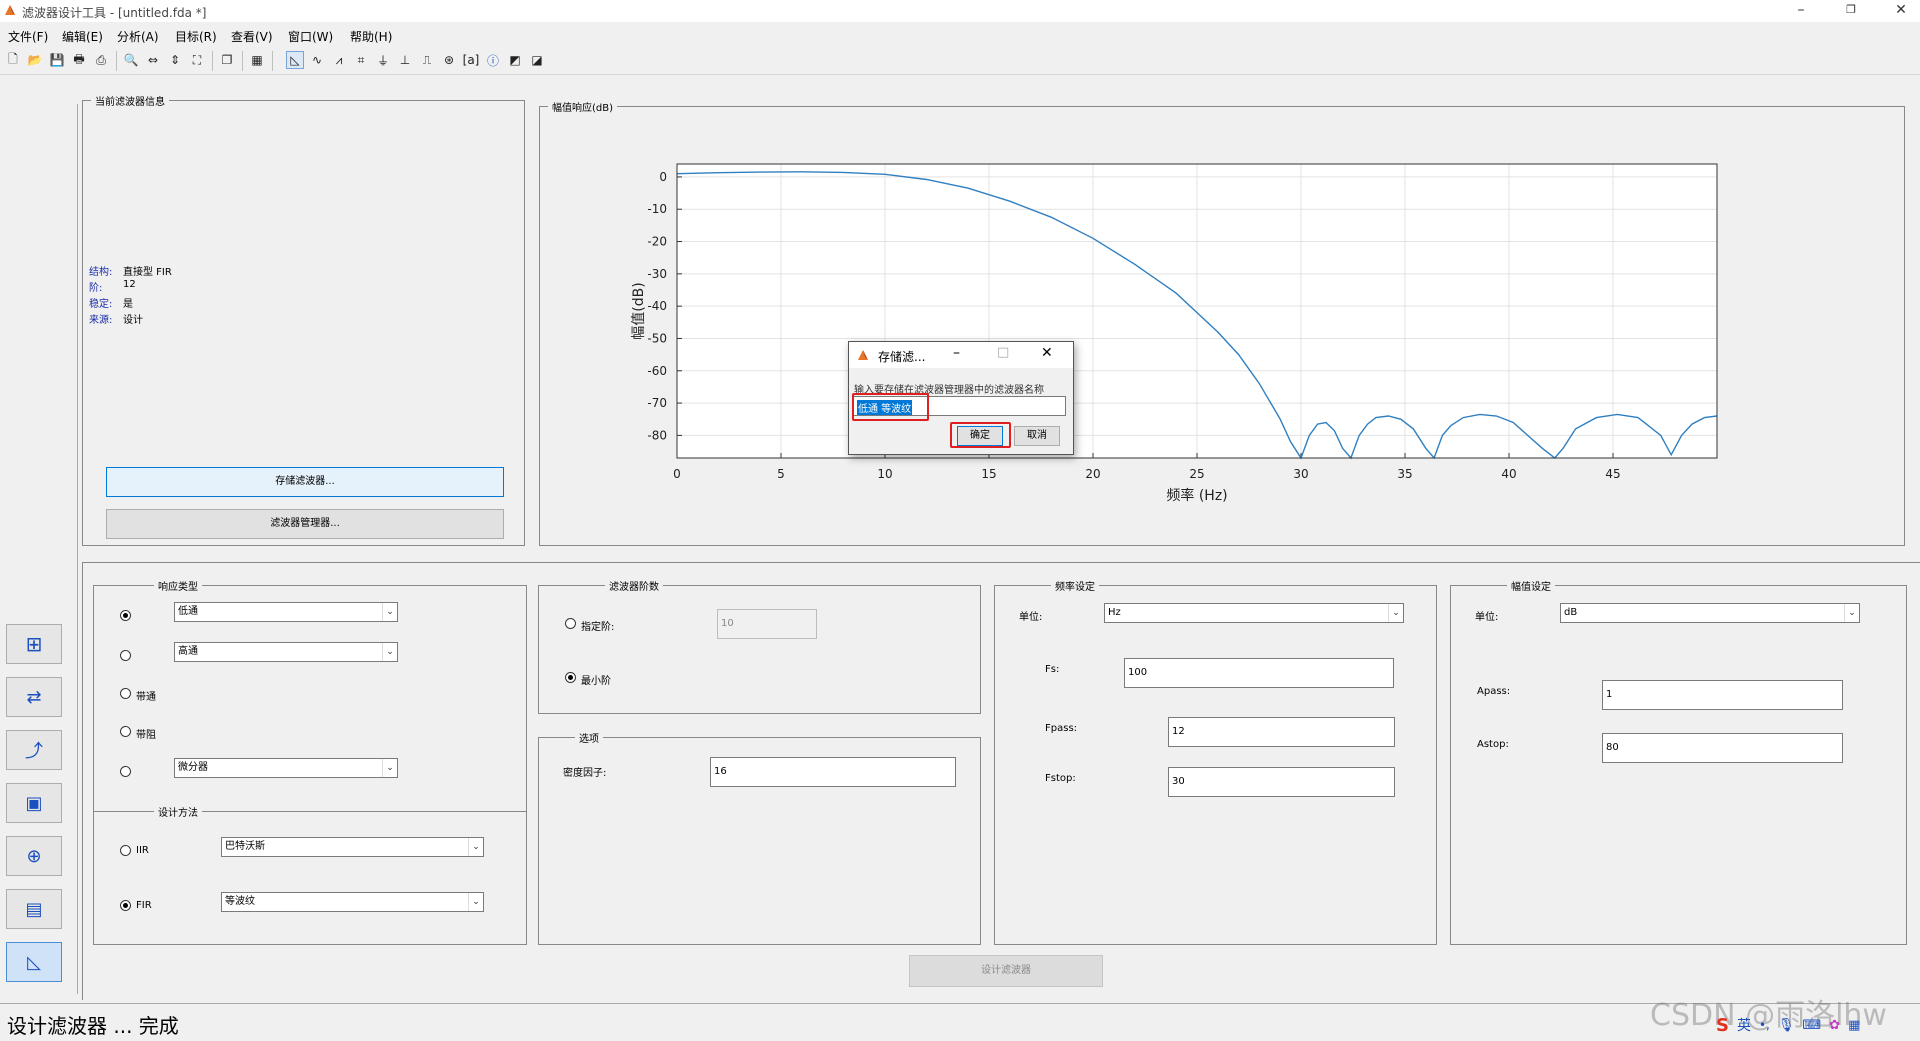 This screenshot has height=1041, width=1920. Describe the element at coordinates (515, 60) in the screenshot. I see `cost-icon: ◩` at that location.